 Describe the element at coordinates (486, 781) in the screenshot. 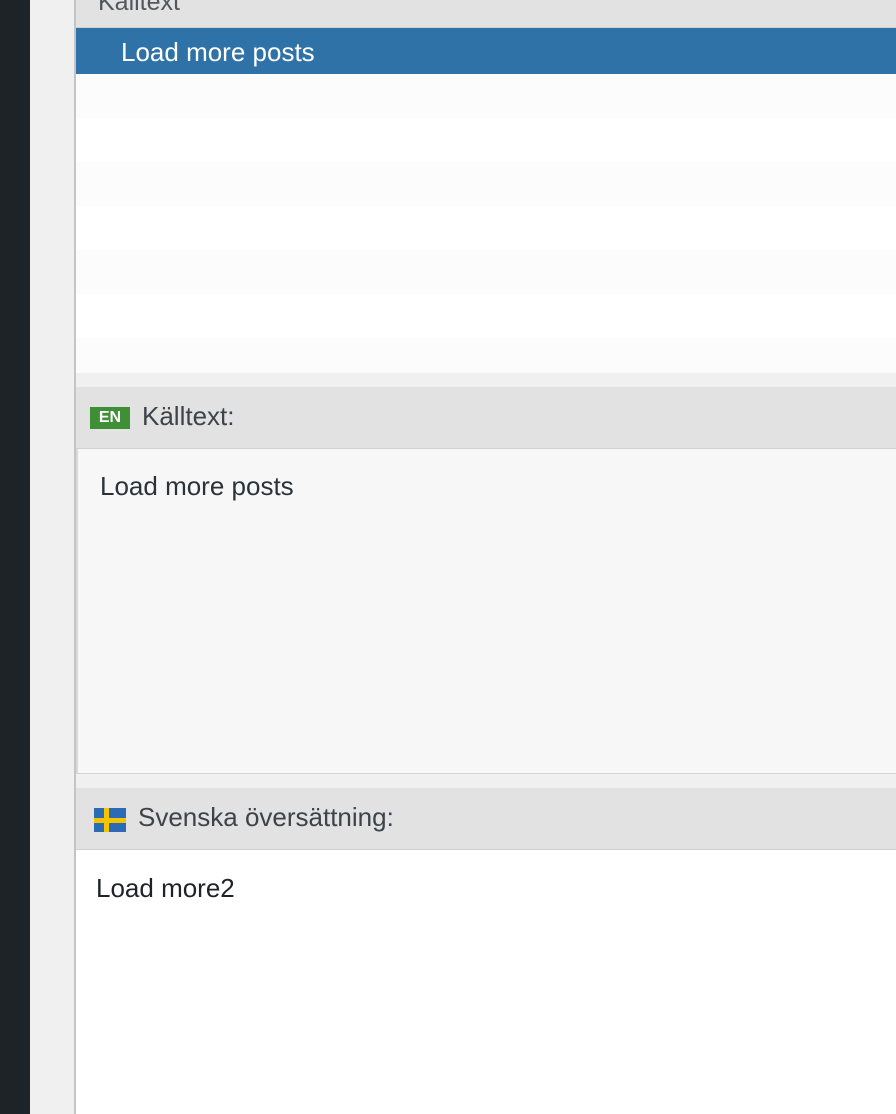

I see `section-divider` at that location.